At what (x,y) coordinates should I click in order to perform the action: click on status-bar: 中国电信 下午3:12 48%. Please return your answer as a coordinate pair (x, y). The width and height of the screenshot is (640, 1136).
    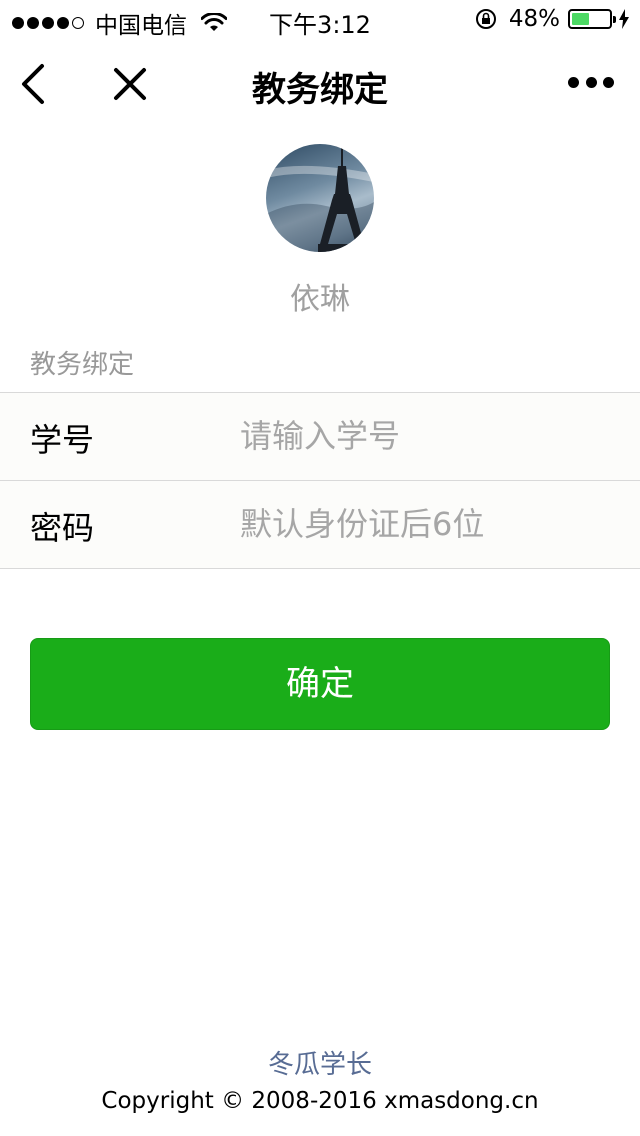
    Looking at the image, I should click on (320, 20).